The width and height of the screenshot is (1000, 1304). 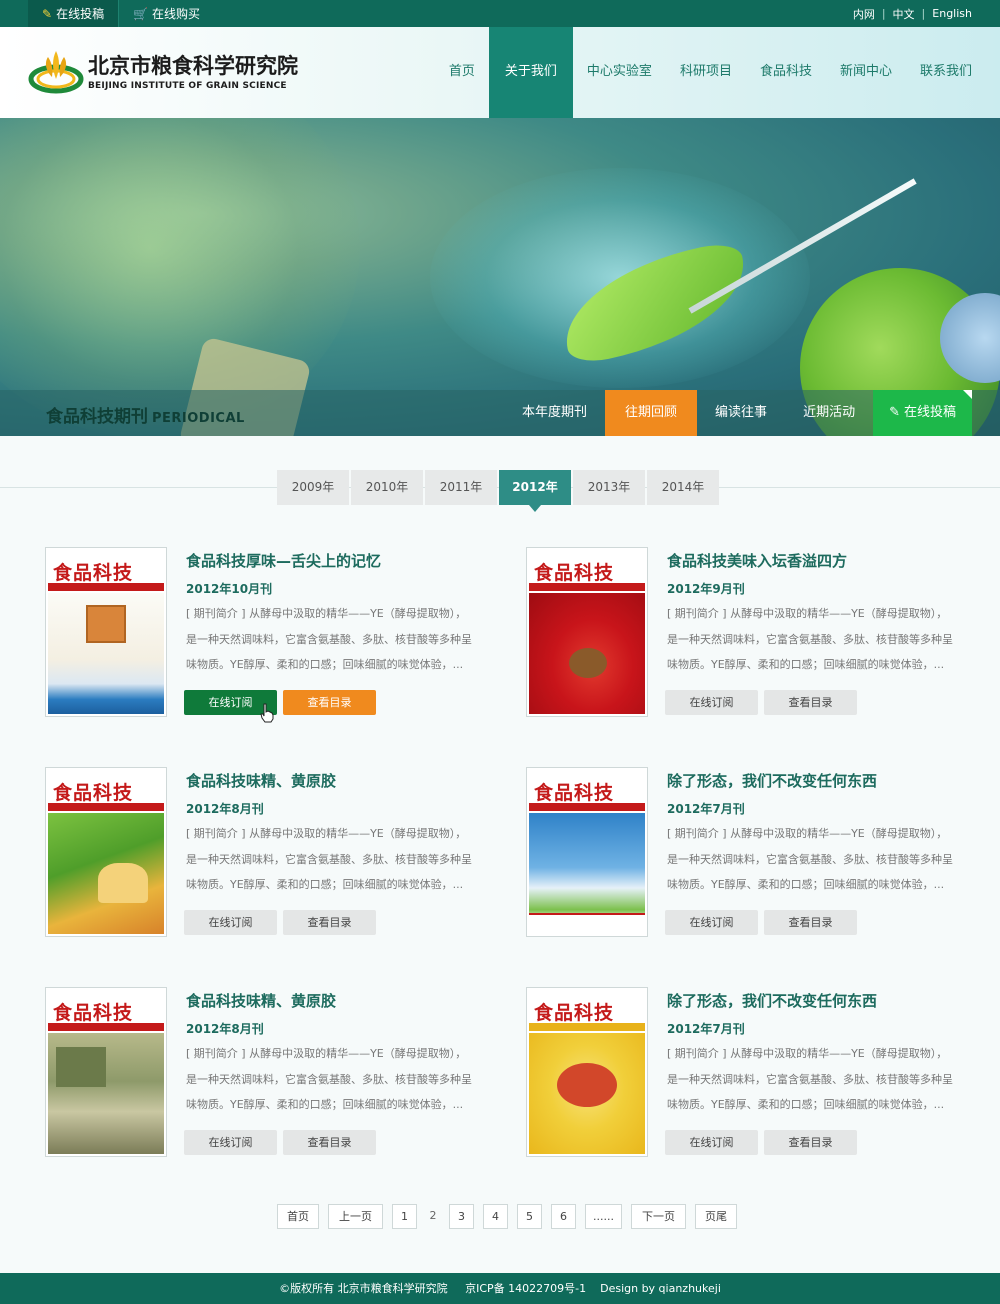 I want to click on page-number: 1, so click(x=404, y=1216).